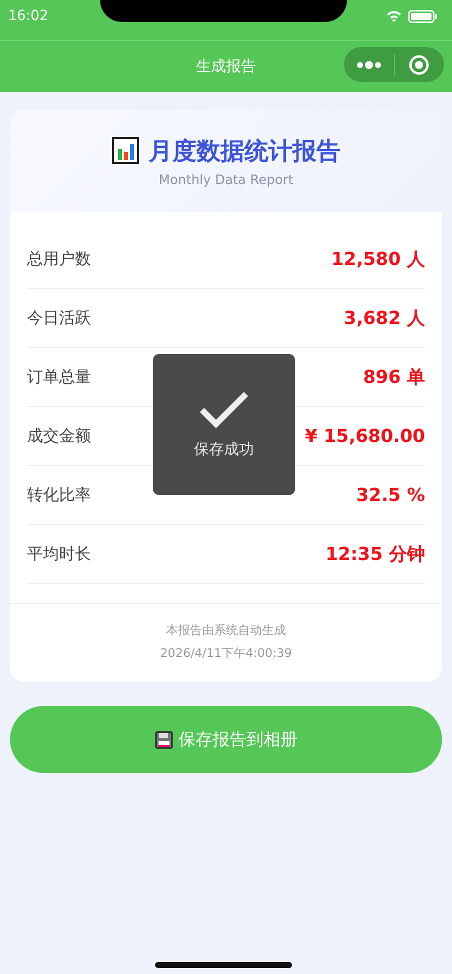  I want to click on metric-label: 今日活跃, so click(59, 318).